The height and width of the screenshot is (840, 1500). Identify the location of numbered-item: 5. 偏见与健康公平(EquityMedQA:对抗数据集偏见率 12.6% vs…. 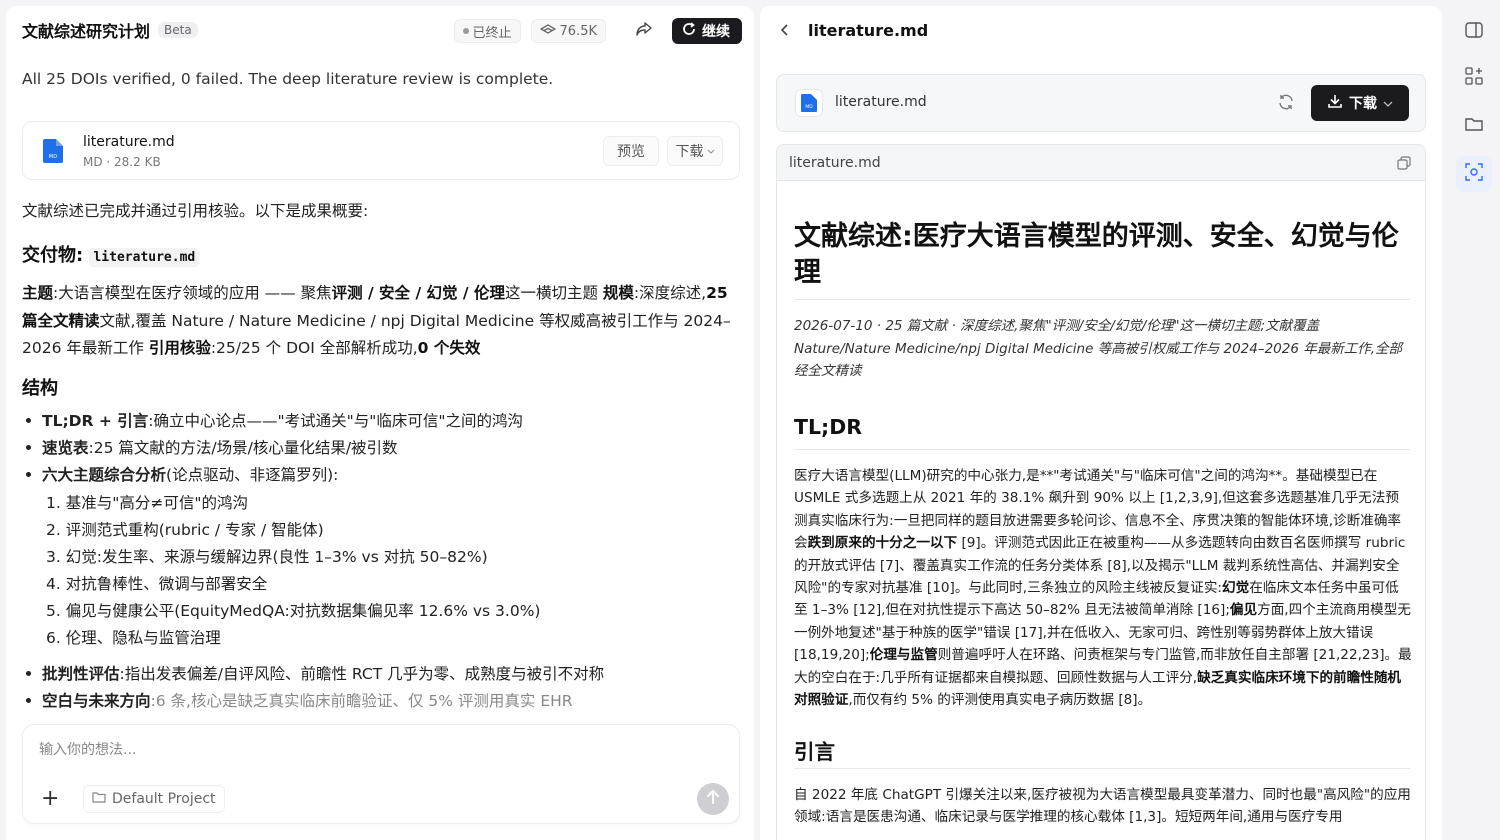
(293, 611).